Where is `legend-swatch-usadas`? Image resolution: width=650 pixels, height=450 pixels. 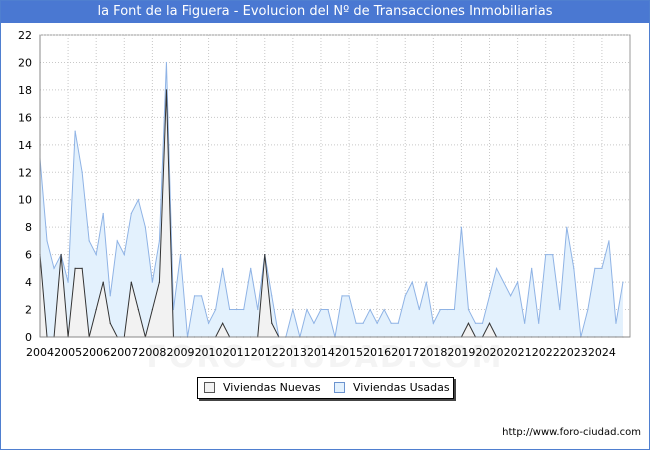
legend-swatch-usadas is located at coordinates (339, 387).